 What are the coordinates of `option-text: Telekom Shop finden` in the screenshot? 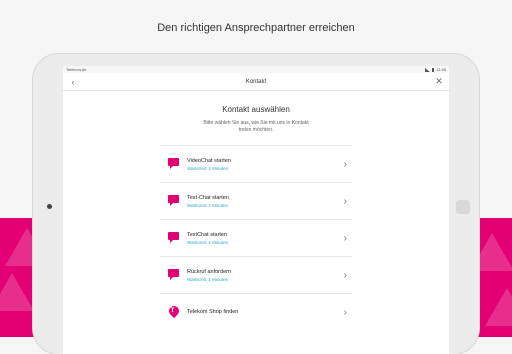 It's located at (265, 312).